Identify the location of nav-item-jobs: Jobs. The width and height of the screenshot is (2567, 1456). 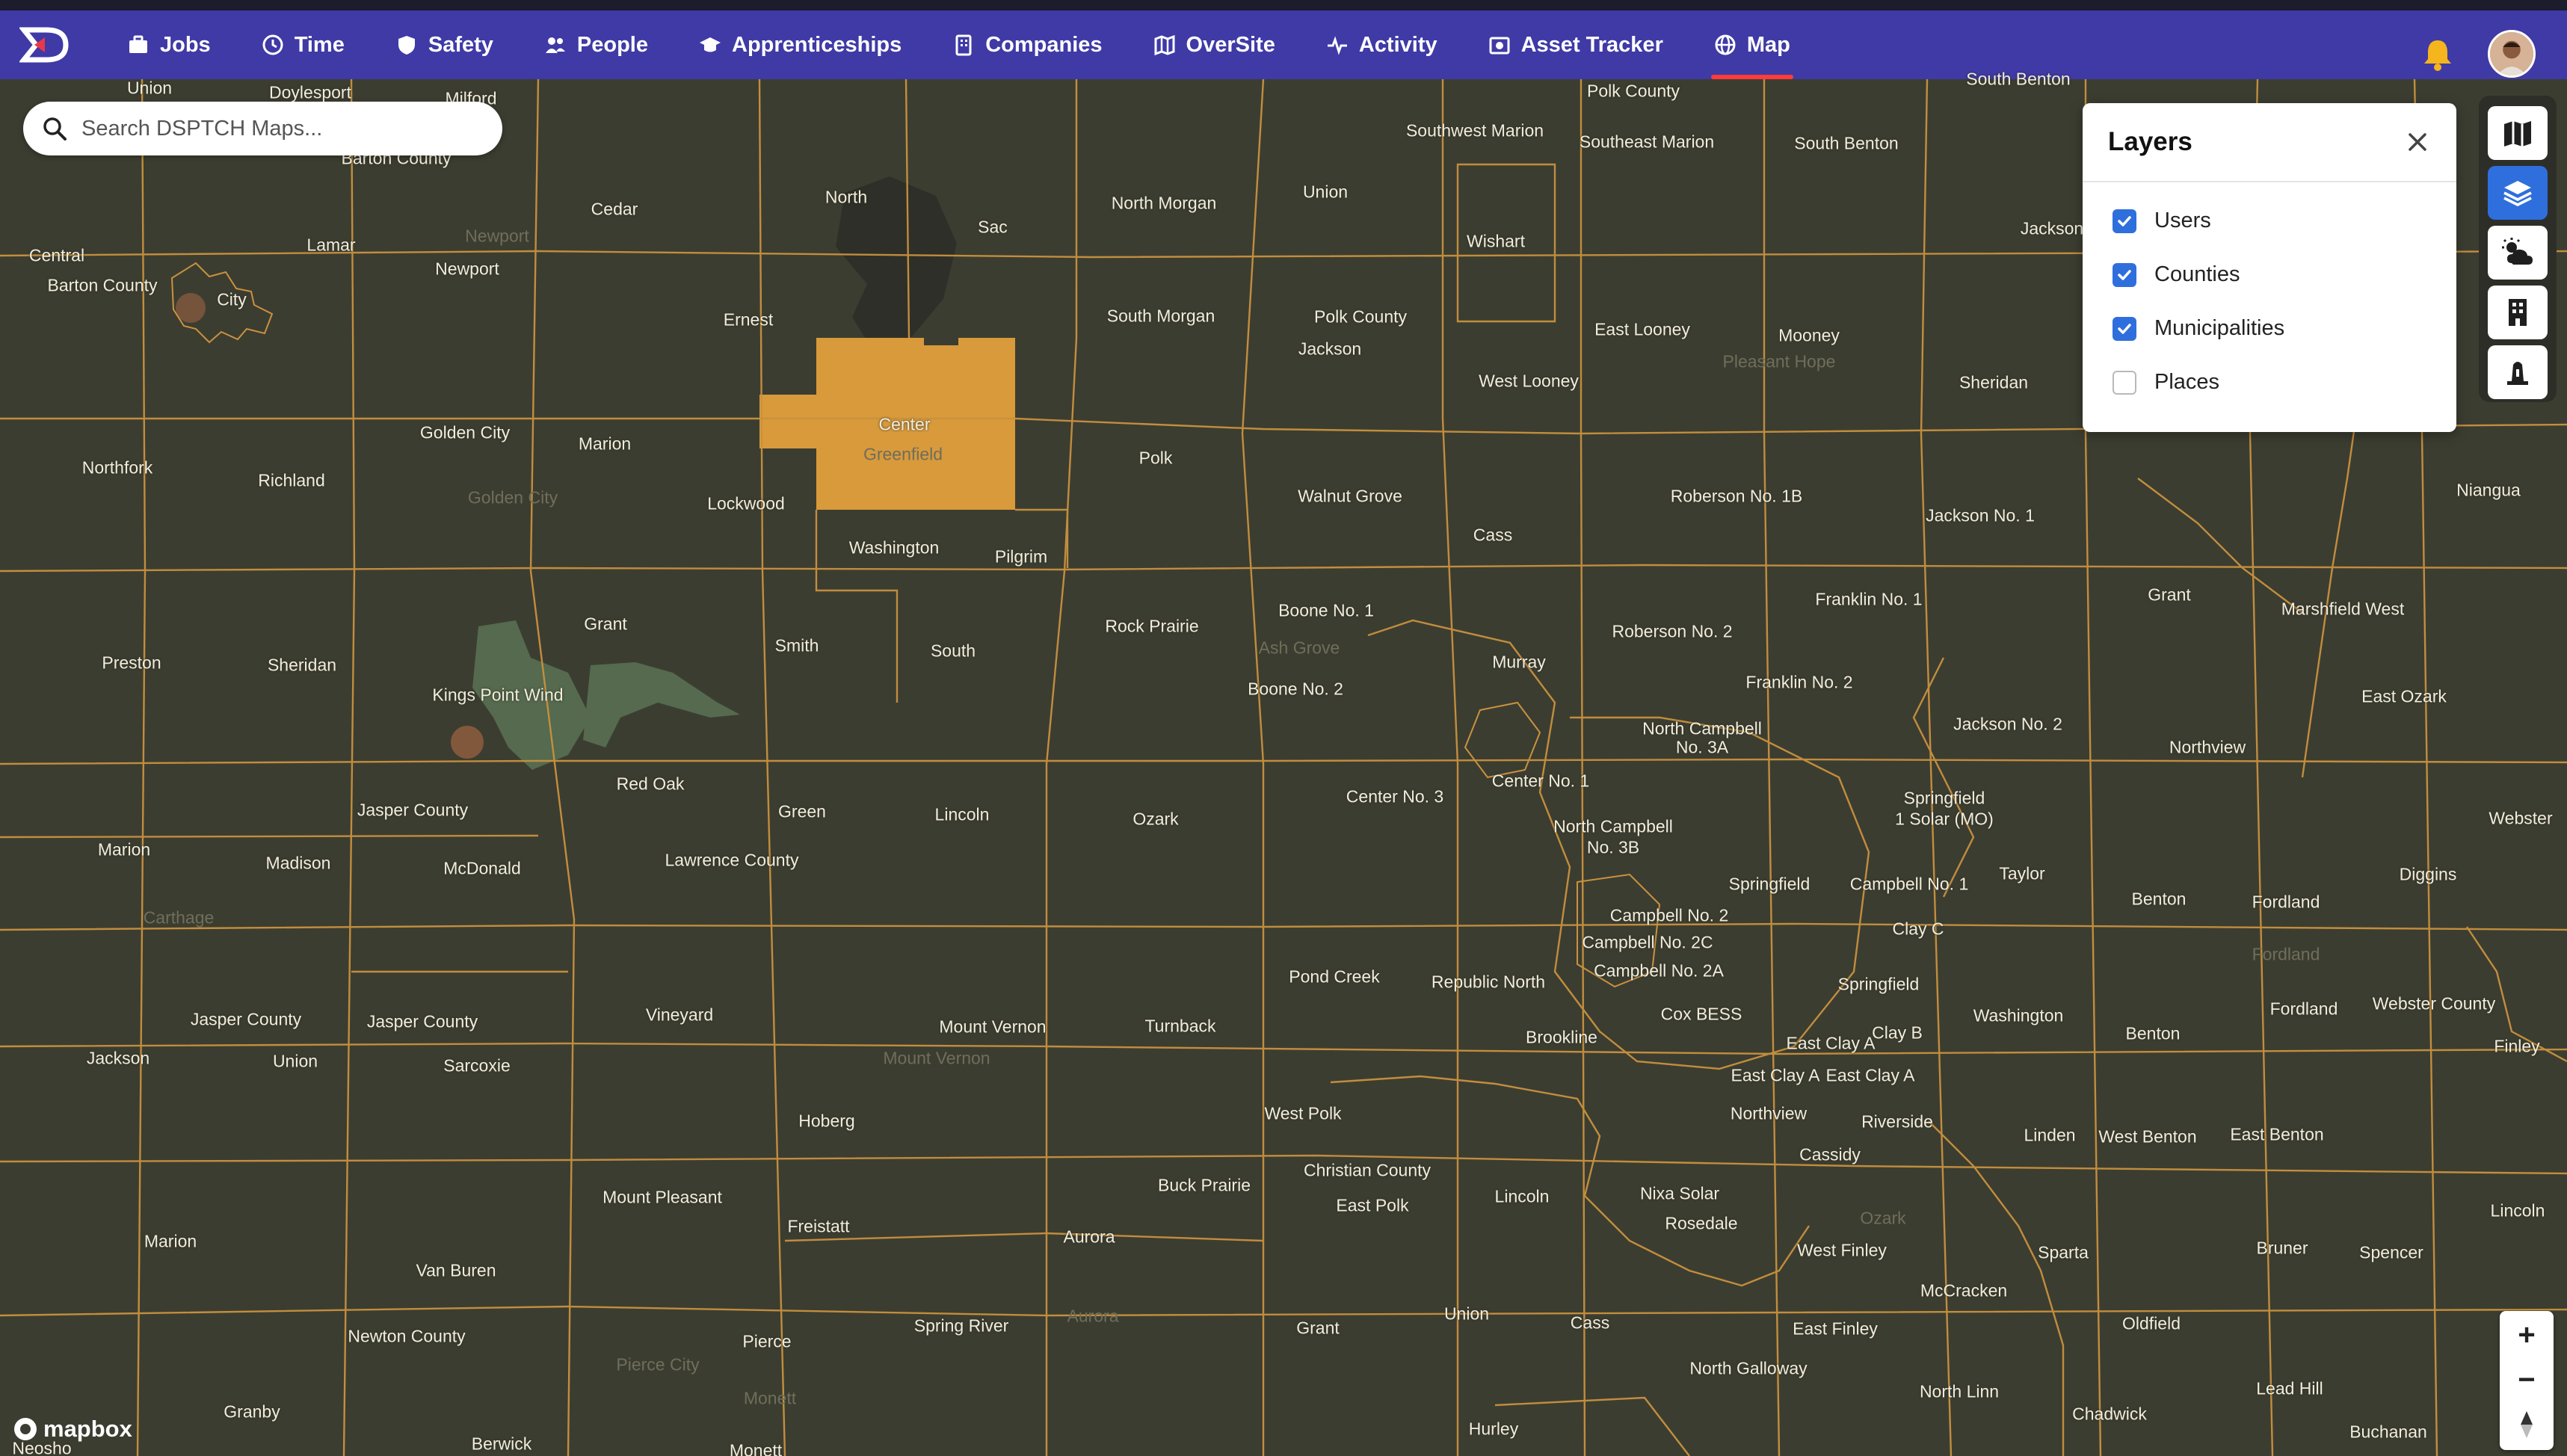
(169, 44).